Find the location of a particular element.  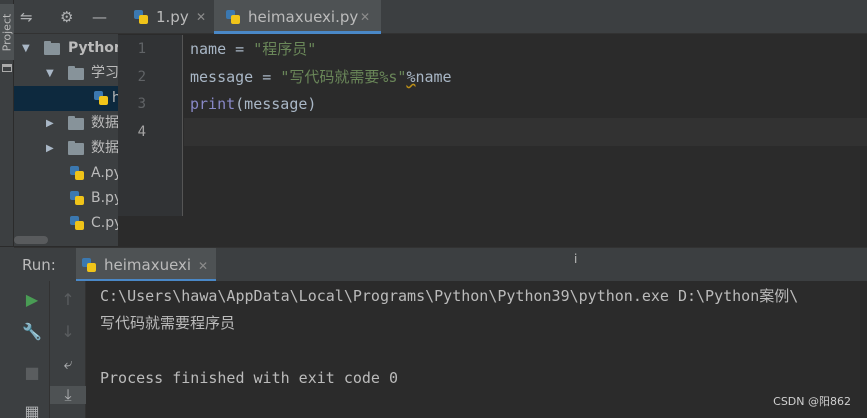

up-arrow-icon: ↑ is located at coordinates (68, 300).